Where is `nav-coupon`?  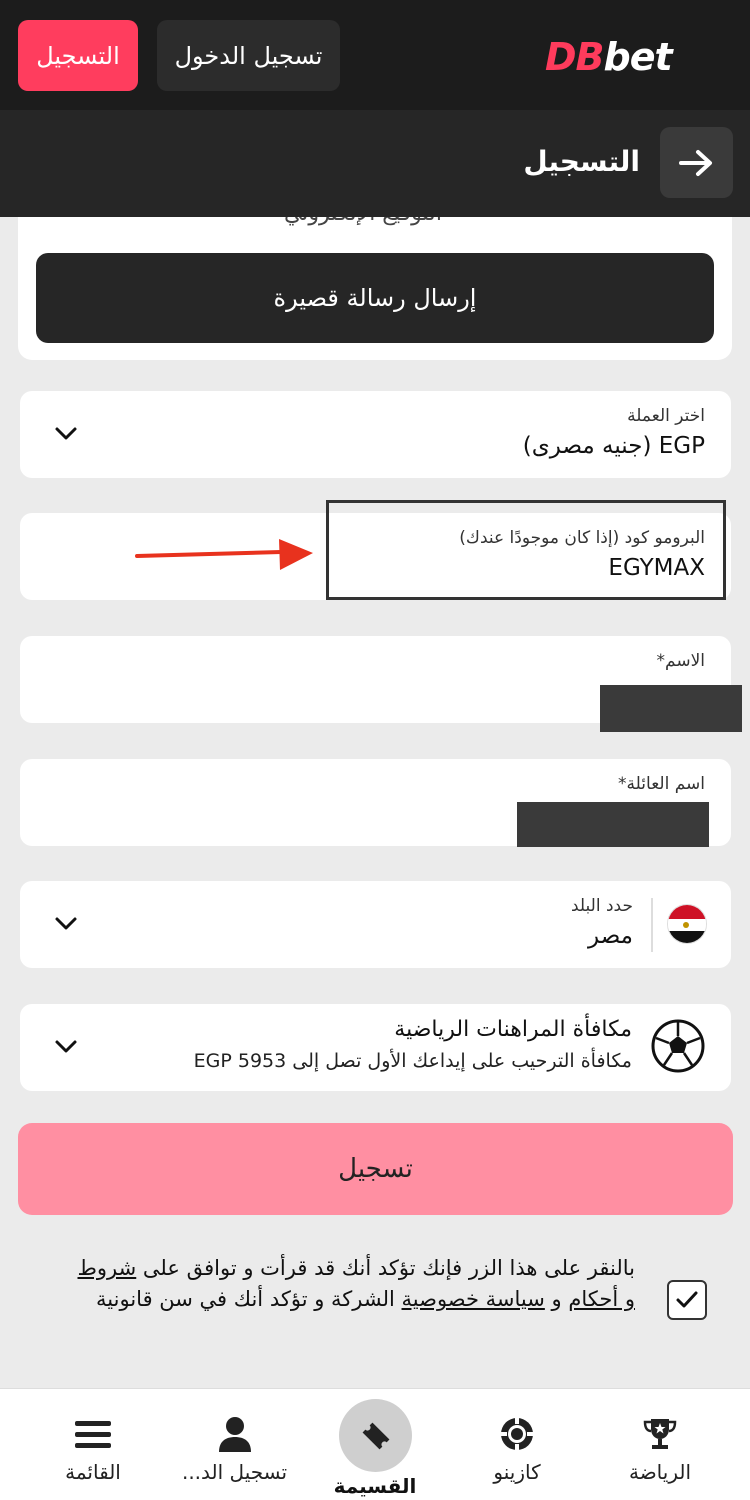 nav-coupon is located at coordinates (375, 1435).